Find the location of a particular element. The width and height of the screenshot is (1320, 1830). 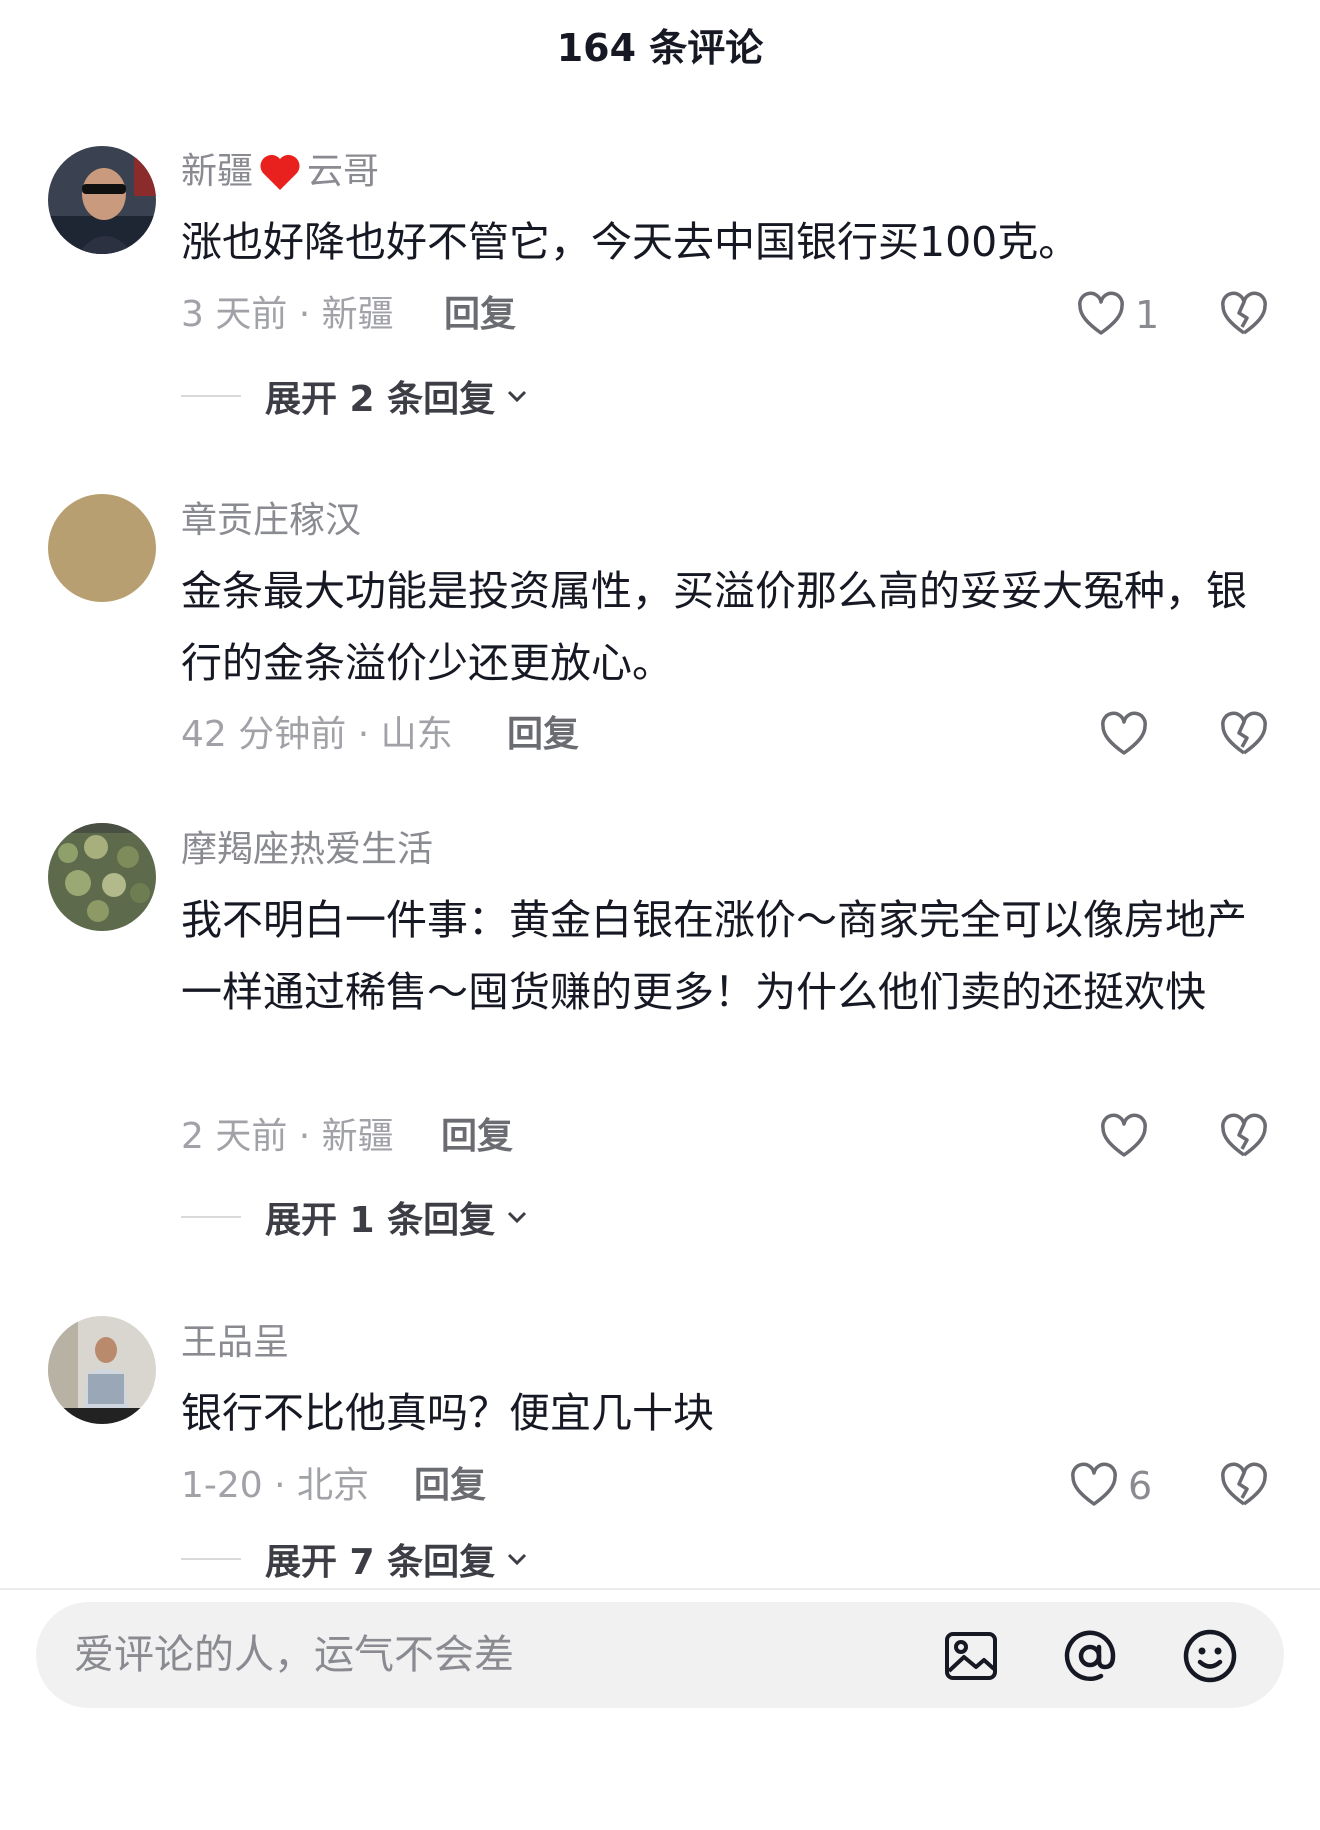

like-count: 1 is located at coordinates (1147, 315).